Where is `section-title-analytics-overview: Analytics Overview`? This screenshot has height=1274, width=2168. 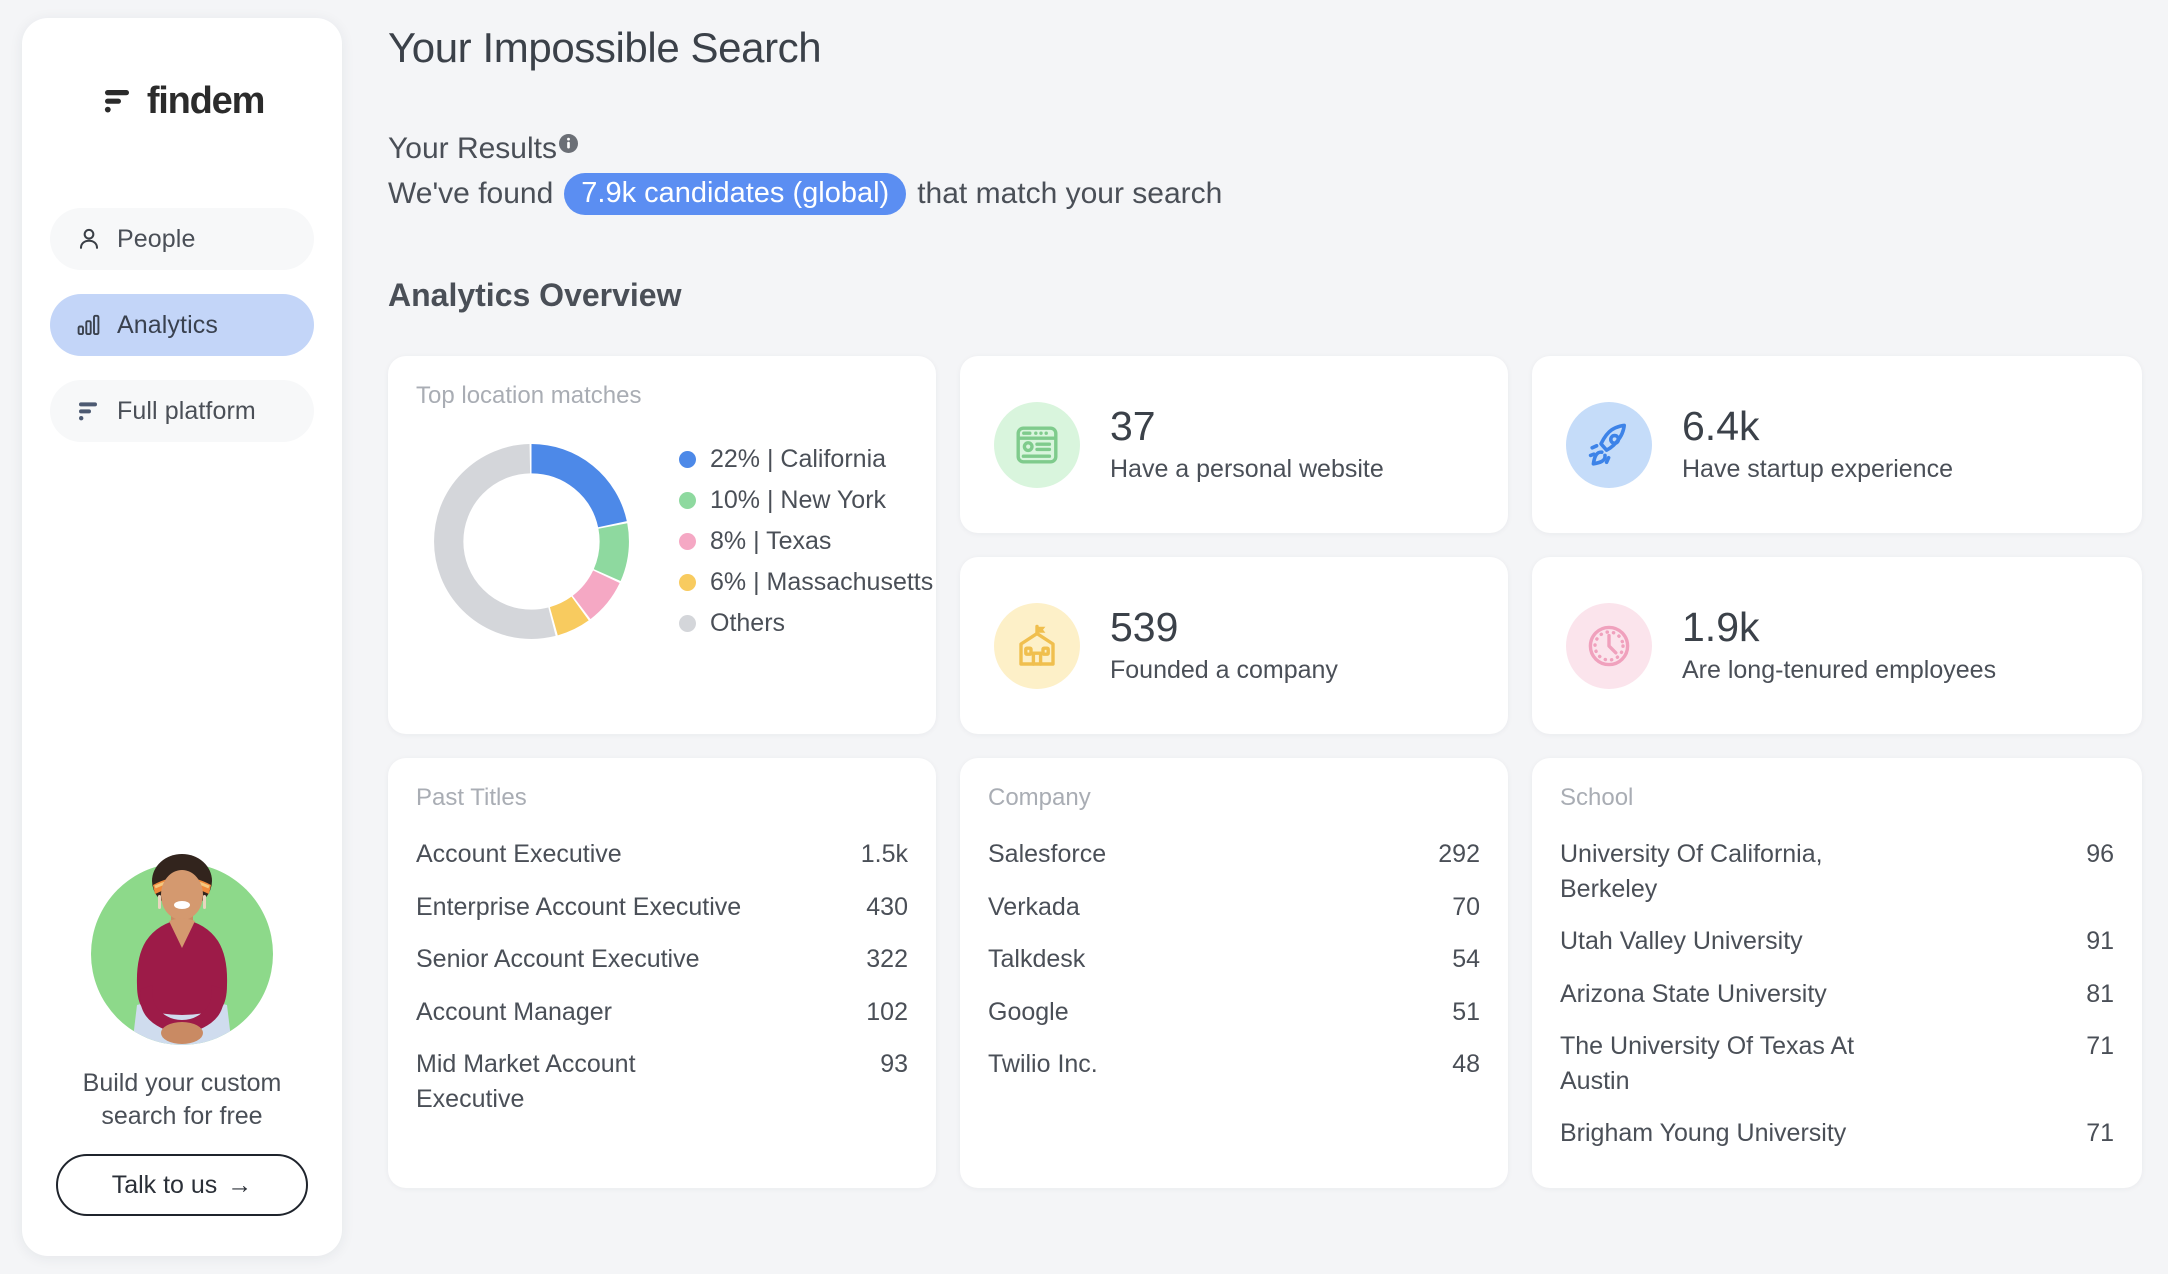 section-title-analytics-overview: Analytics Overview is located at coordinates (535, 295).